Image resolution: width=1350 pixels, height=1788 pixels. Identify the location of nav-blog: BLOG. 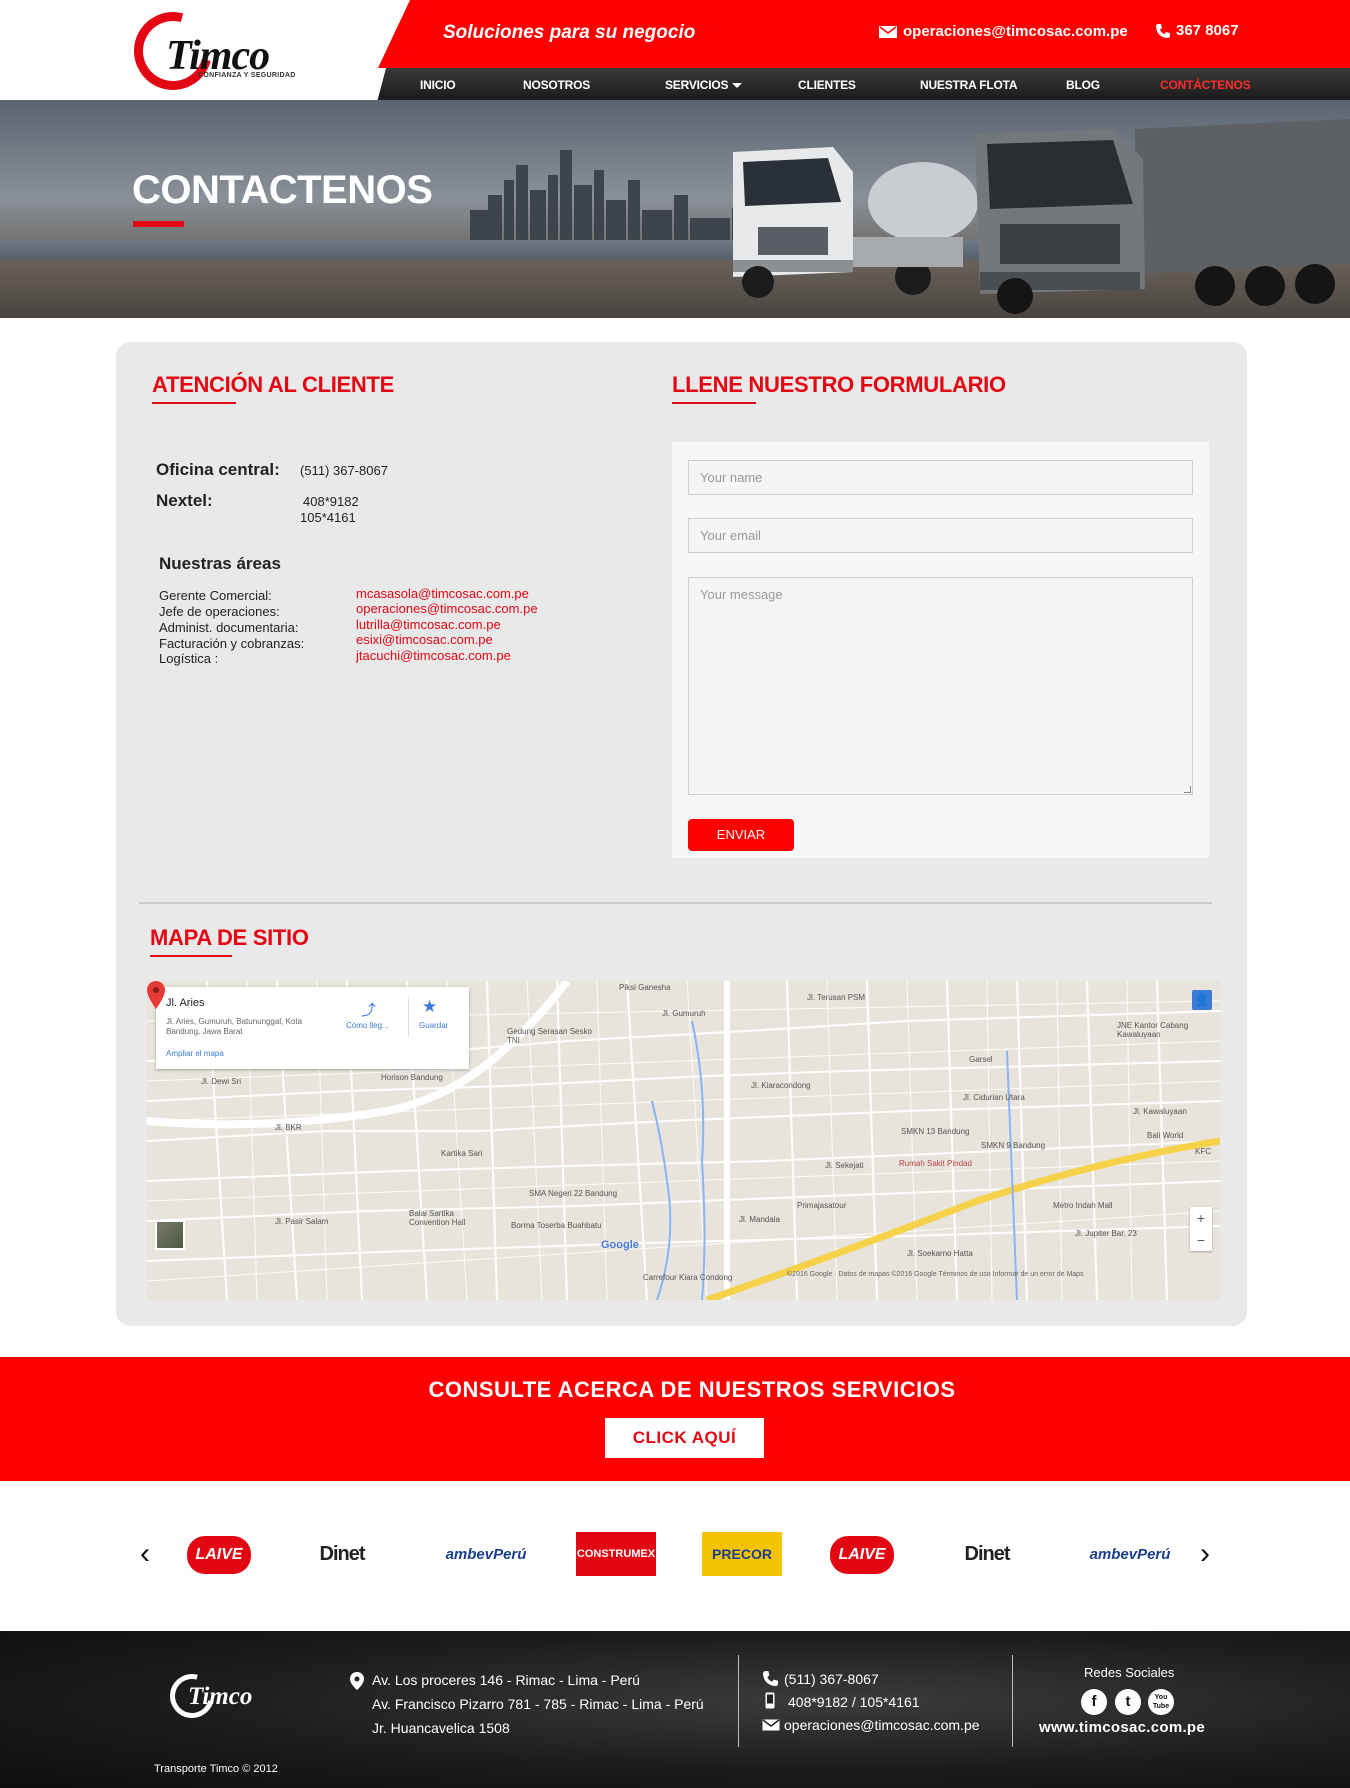
(1083, 85).